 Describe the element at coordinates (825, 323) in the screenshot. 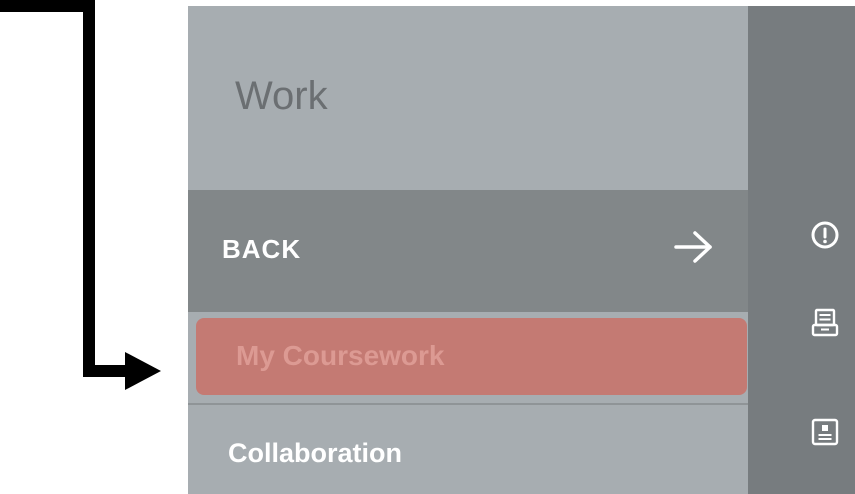

I see `archive-tray-icon` at that location.